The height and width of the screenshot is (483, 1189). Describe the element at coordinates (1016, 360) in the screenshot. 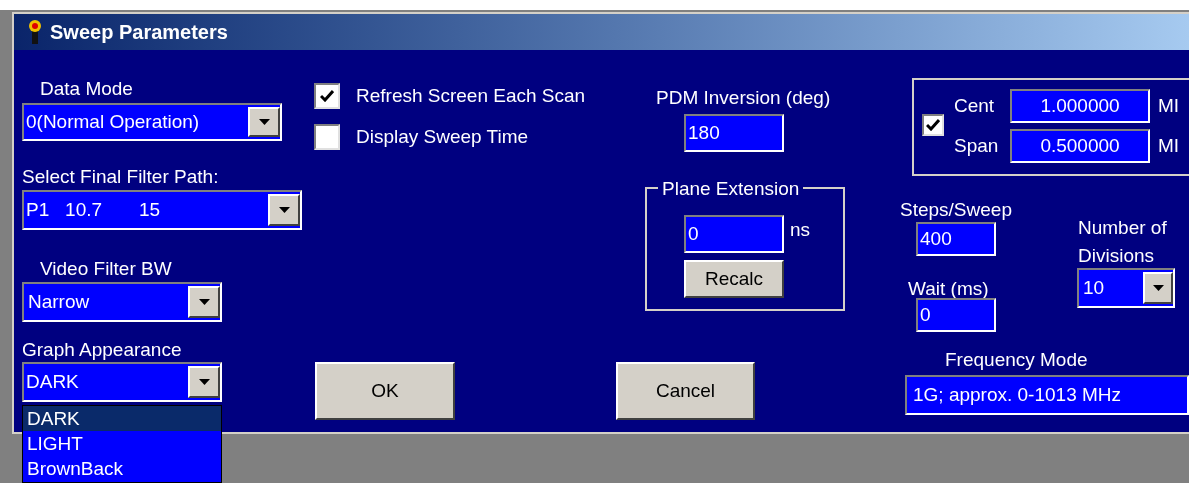

I see `field-label: Frequency Mode` at that location.